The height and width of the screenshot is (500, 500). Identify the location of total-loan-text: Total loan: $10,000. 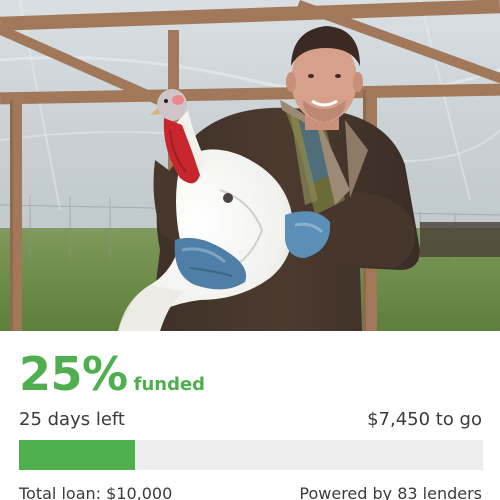
(96, 492).